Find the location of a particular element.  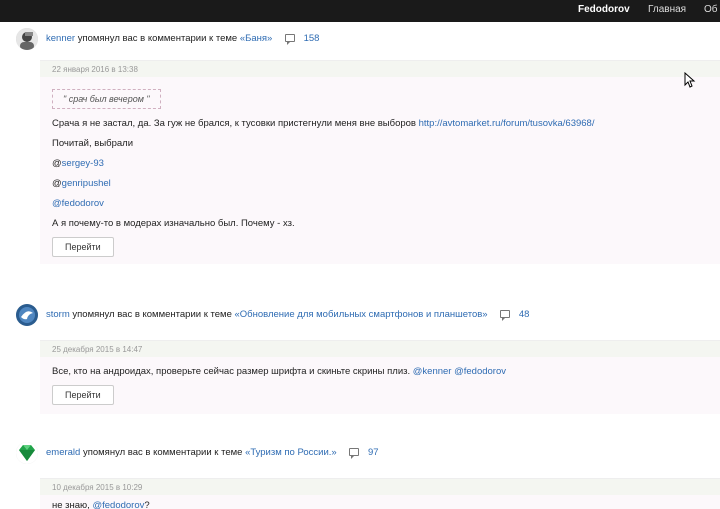

cursor-icon is located at coordinates (690, 81).